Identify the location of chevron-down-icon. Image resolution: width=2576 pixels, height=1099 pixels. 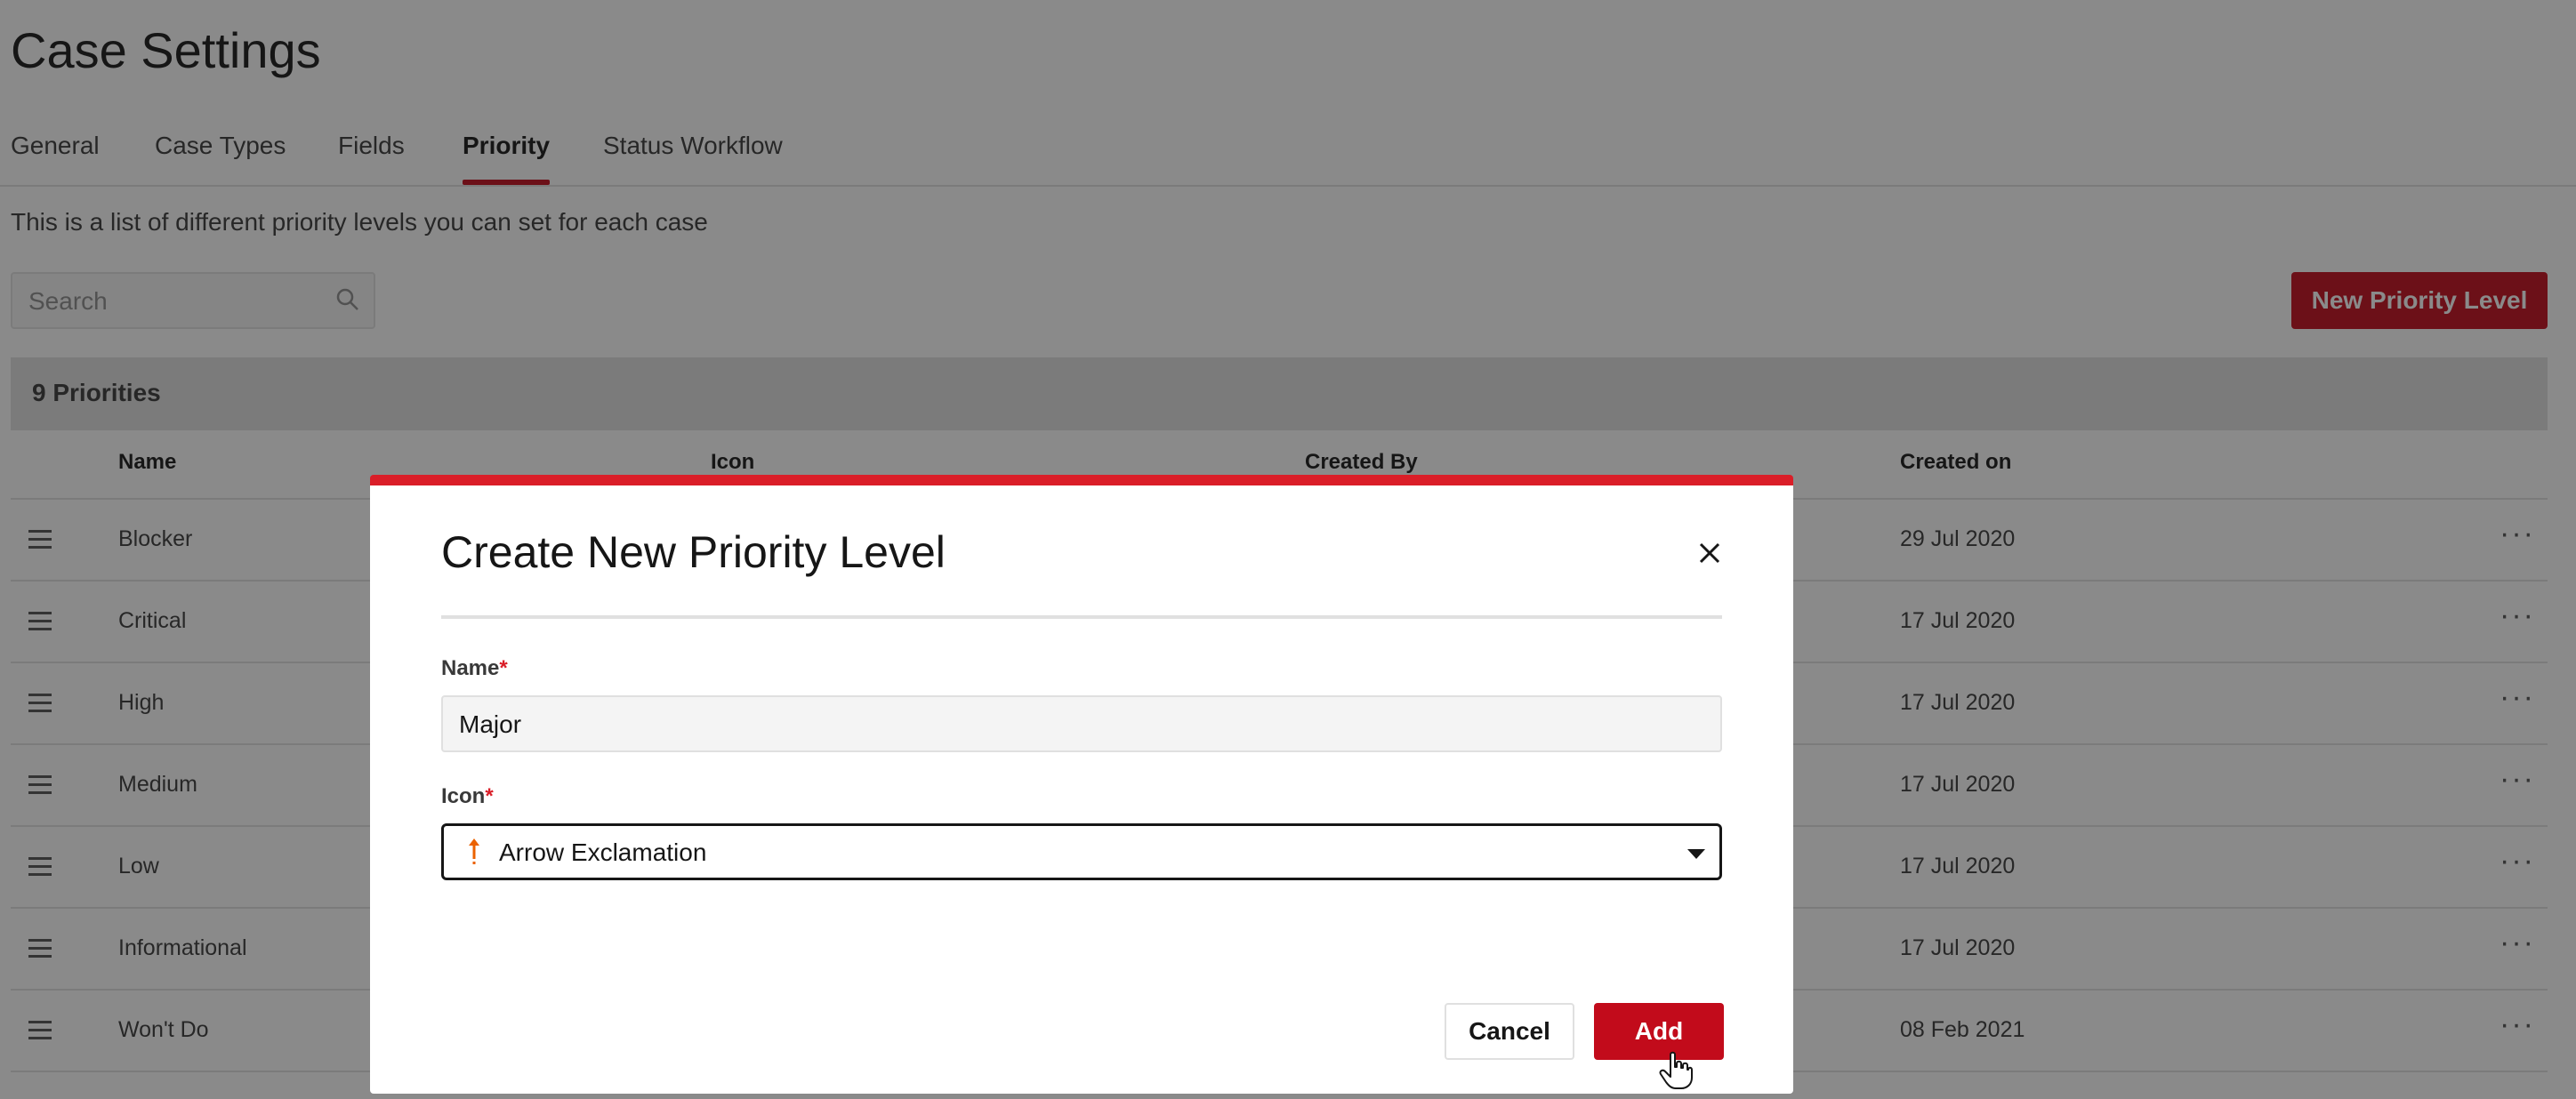
(1696, 854).